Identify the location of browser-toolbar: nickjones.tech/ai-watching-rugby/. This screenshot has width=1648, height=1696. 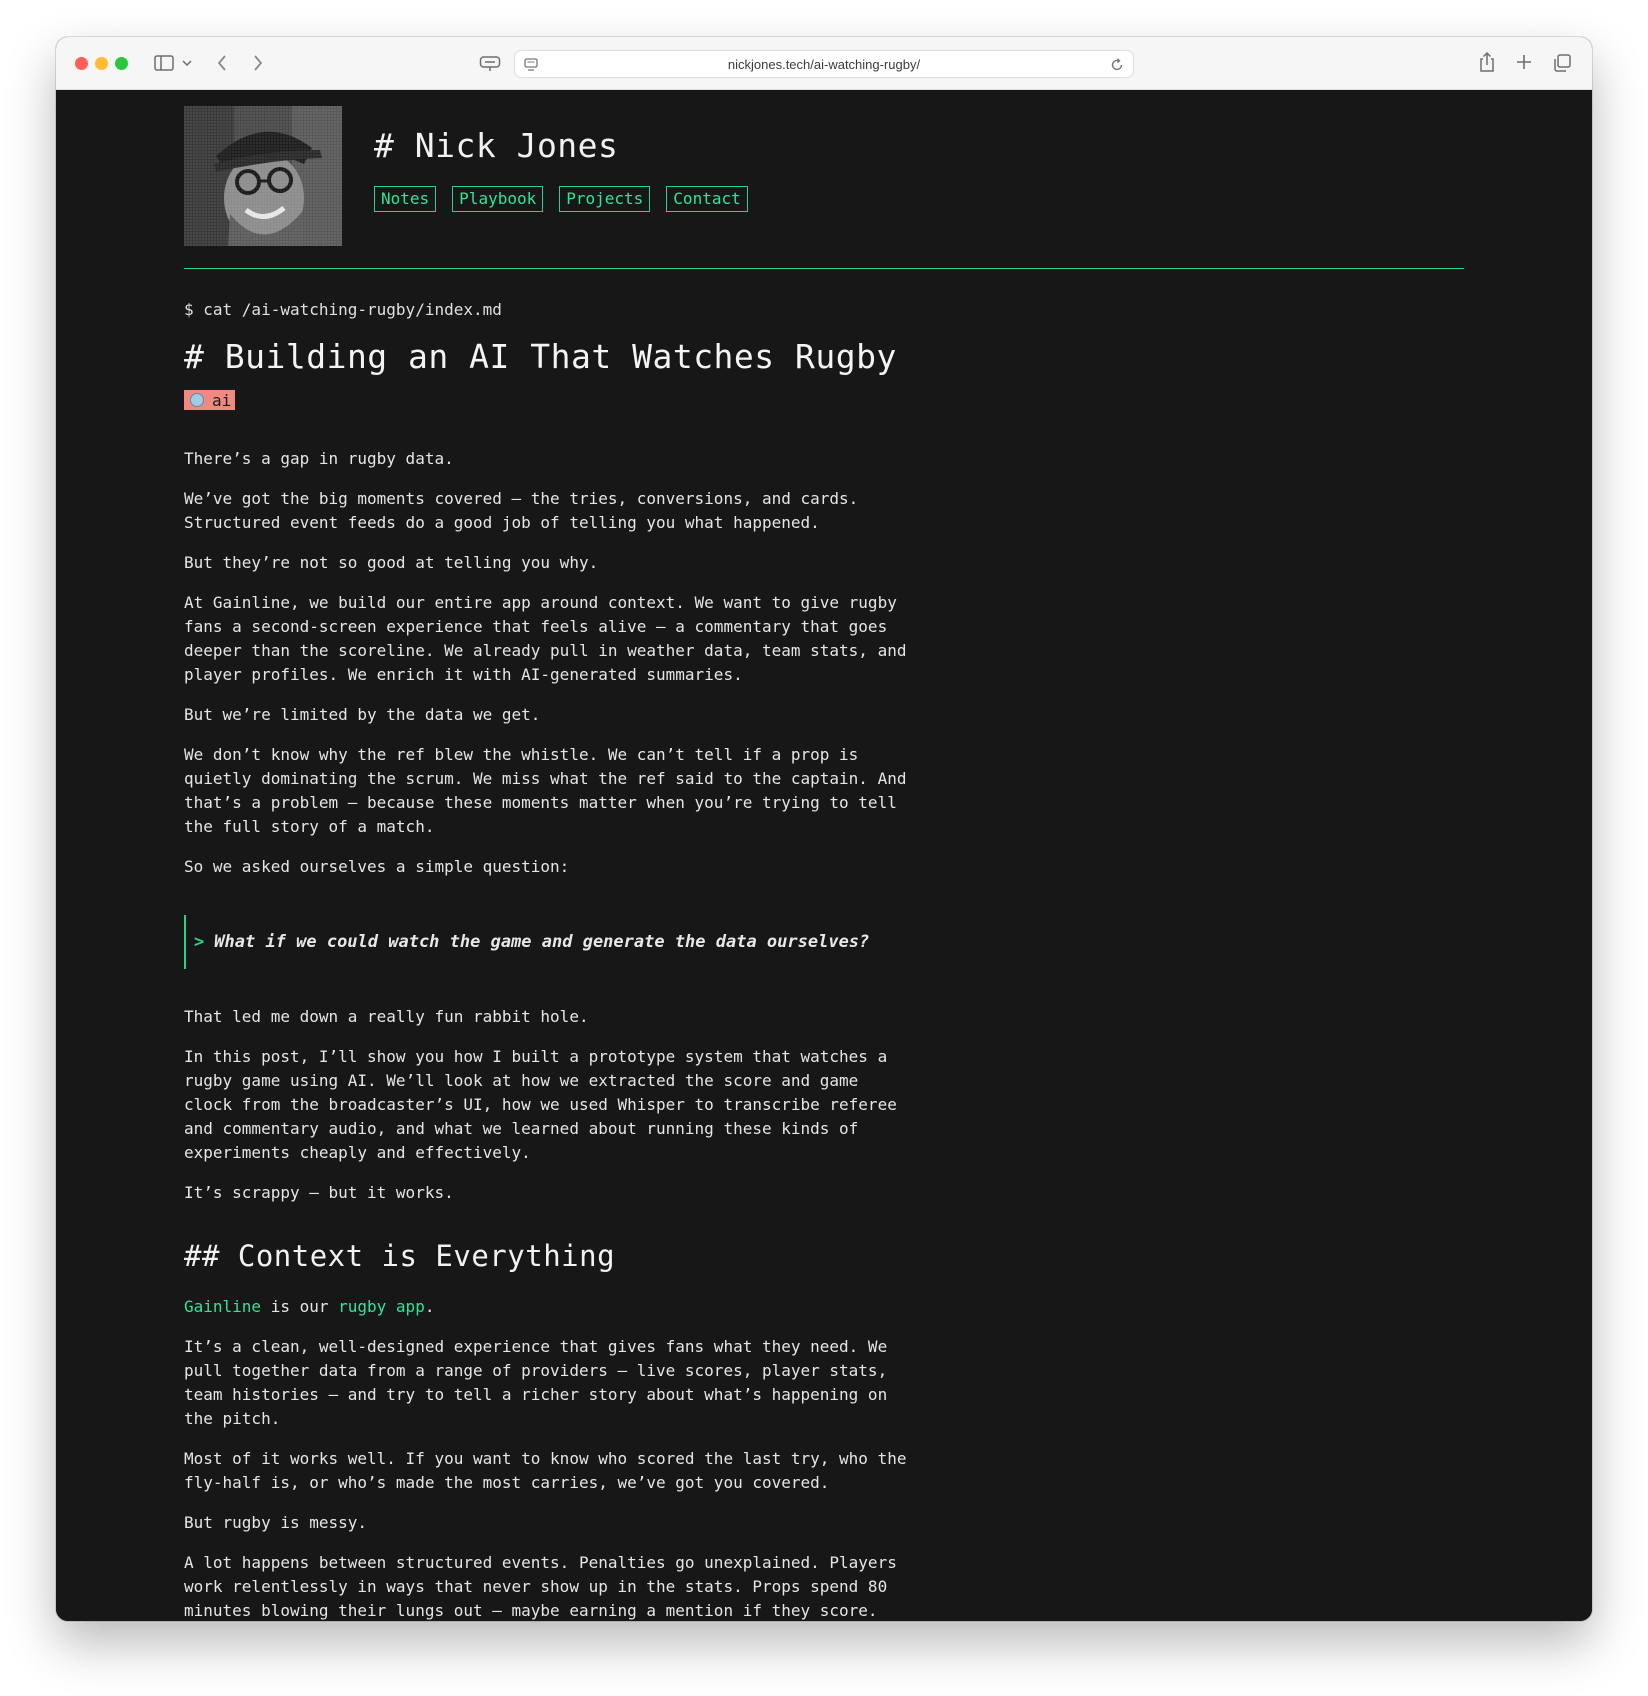
(824, 63).